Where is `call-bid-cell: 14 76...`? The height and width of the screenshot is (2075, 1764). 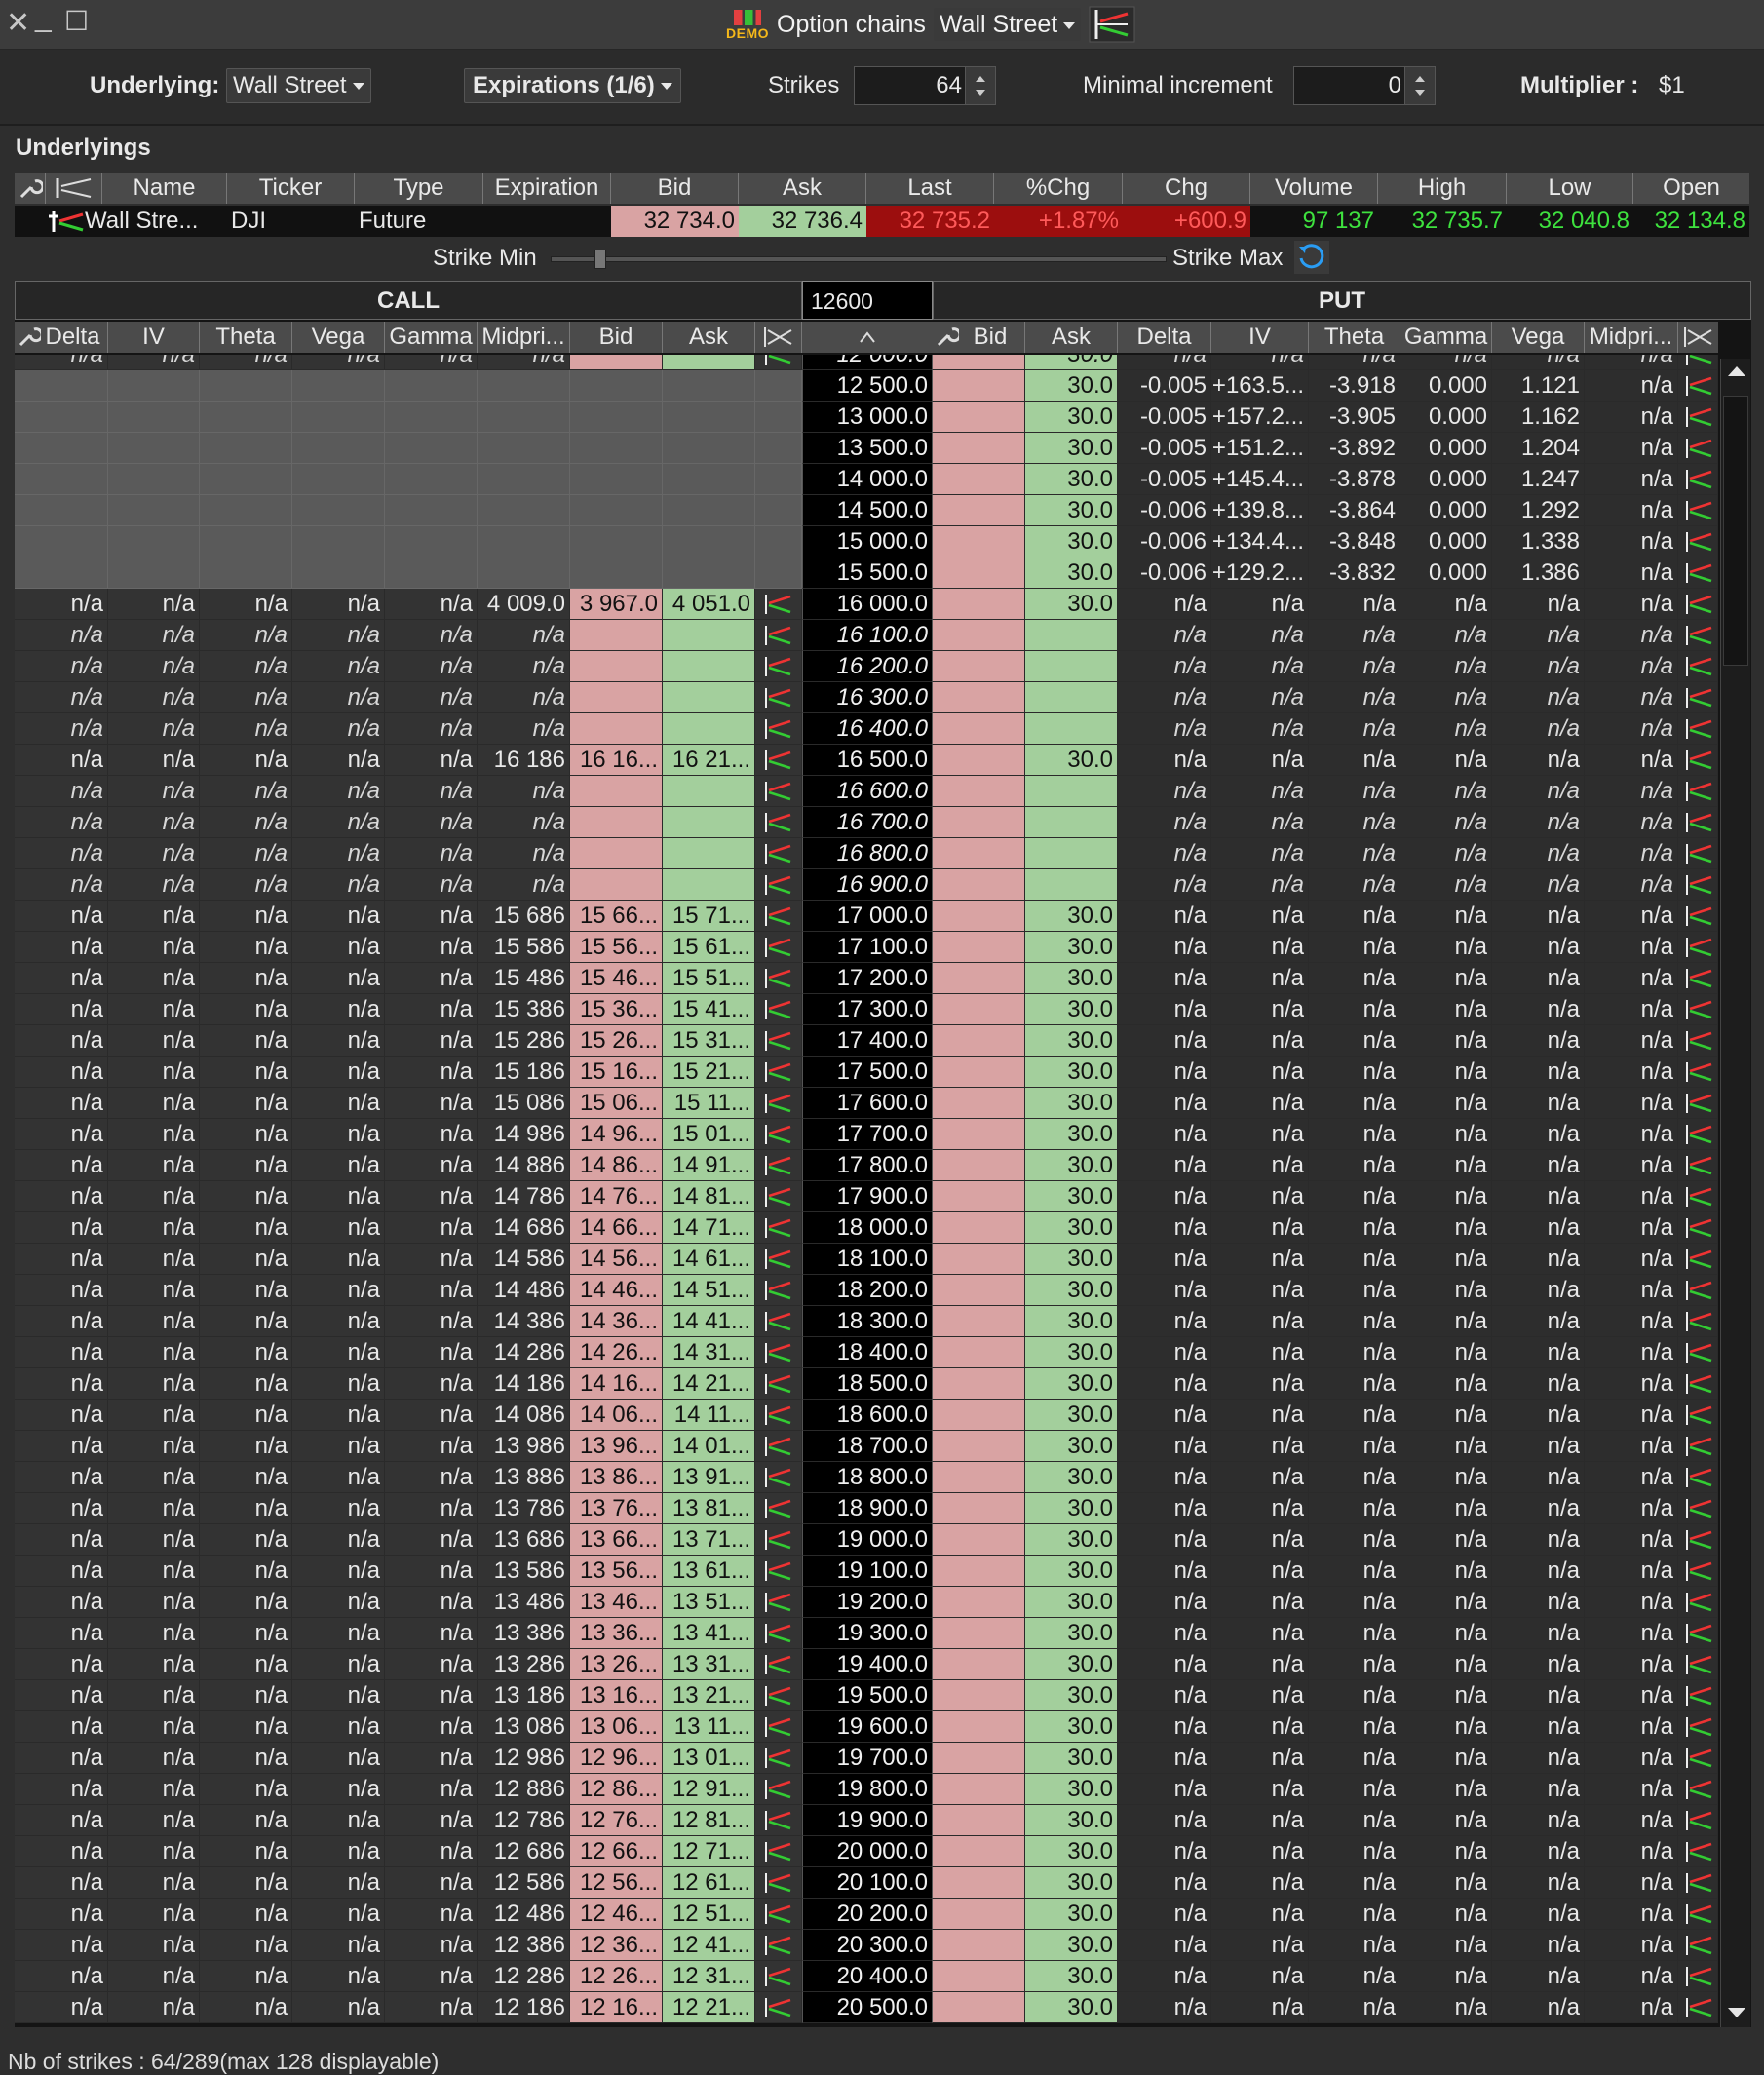
call-bid-cell: 14 76... is located at coordinates (616, 1196).